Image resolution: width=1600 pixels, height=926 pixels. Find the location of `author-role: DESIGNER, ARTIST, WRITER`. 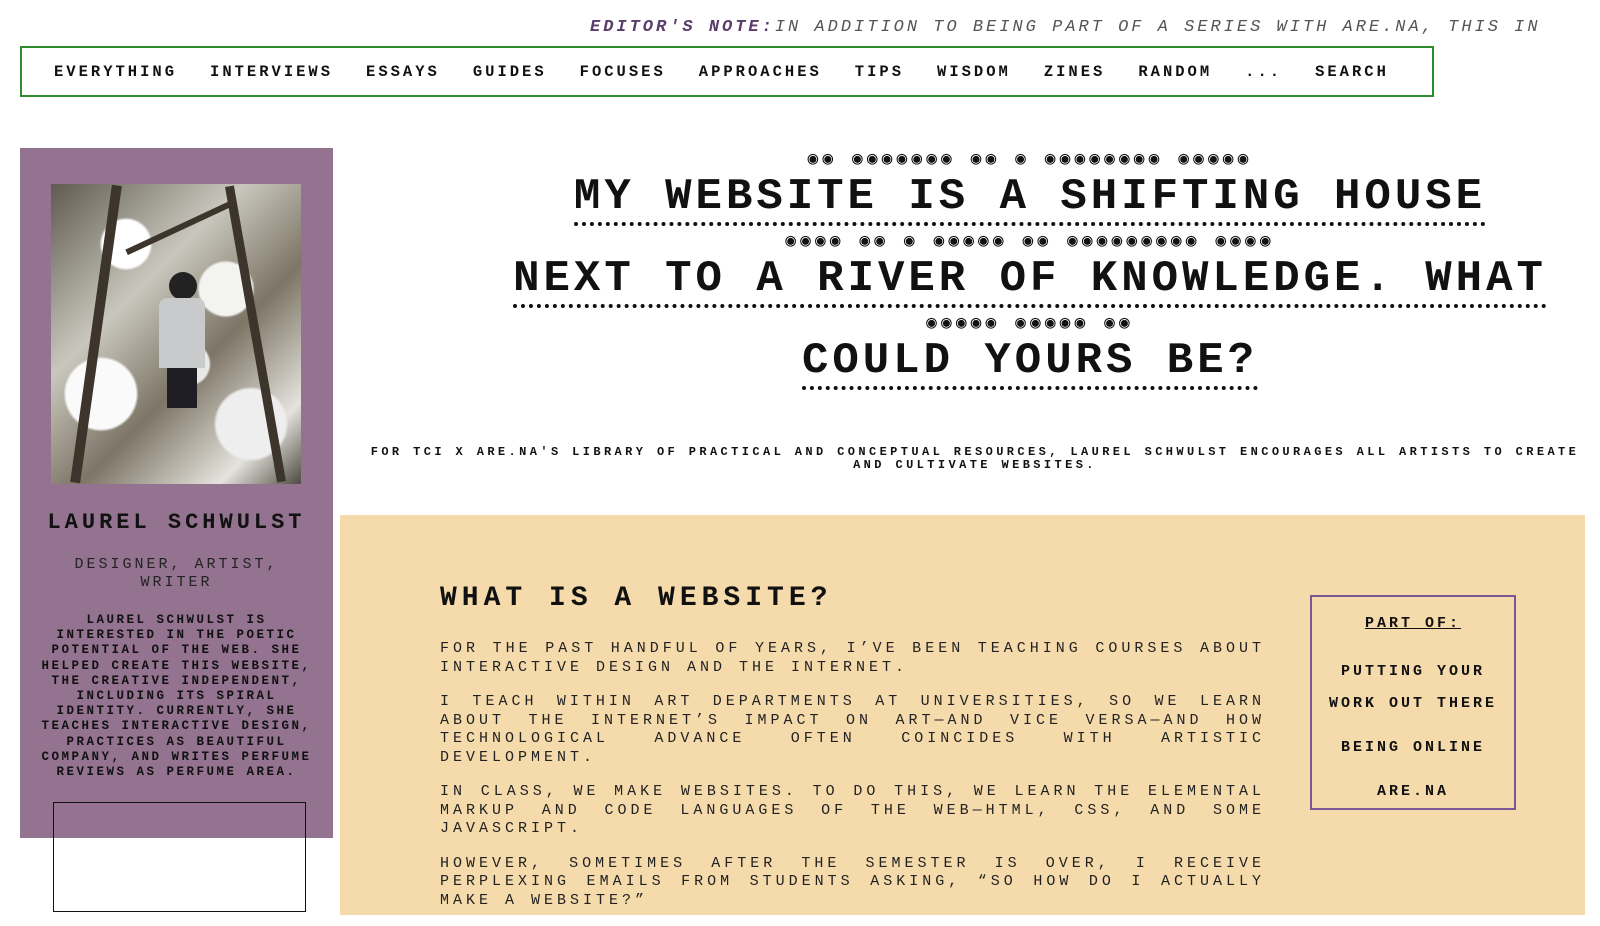

author-role: DESIGNER, ARTIST, WRITER is located at coordinates (176, 573).